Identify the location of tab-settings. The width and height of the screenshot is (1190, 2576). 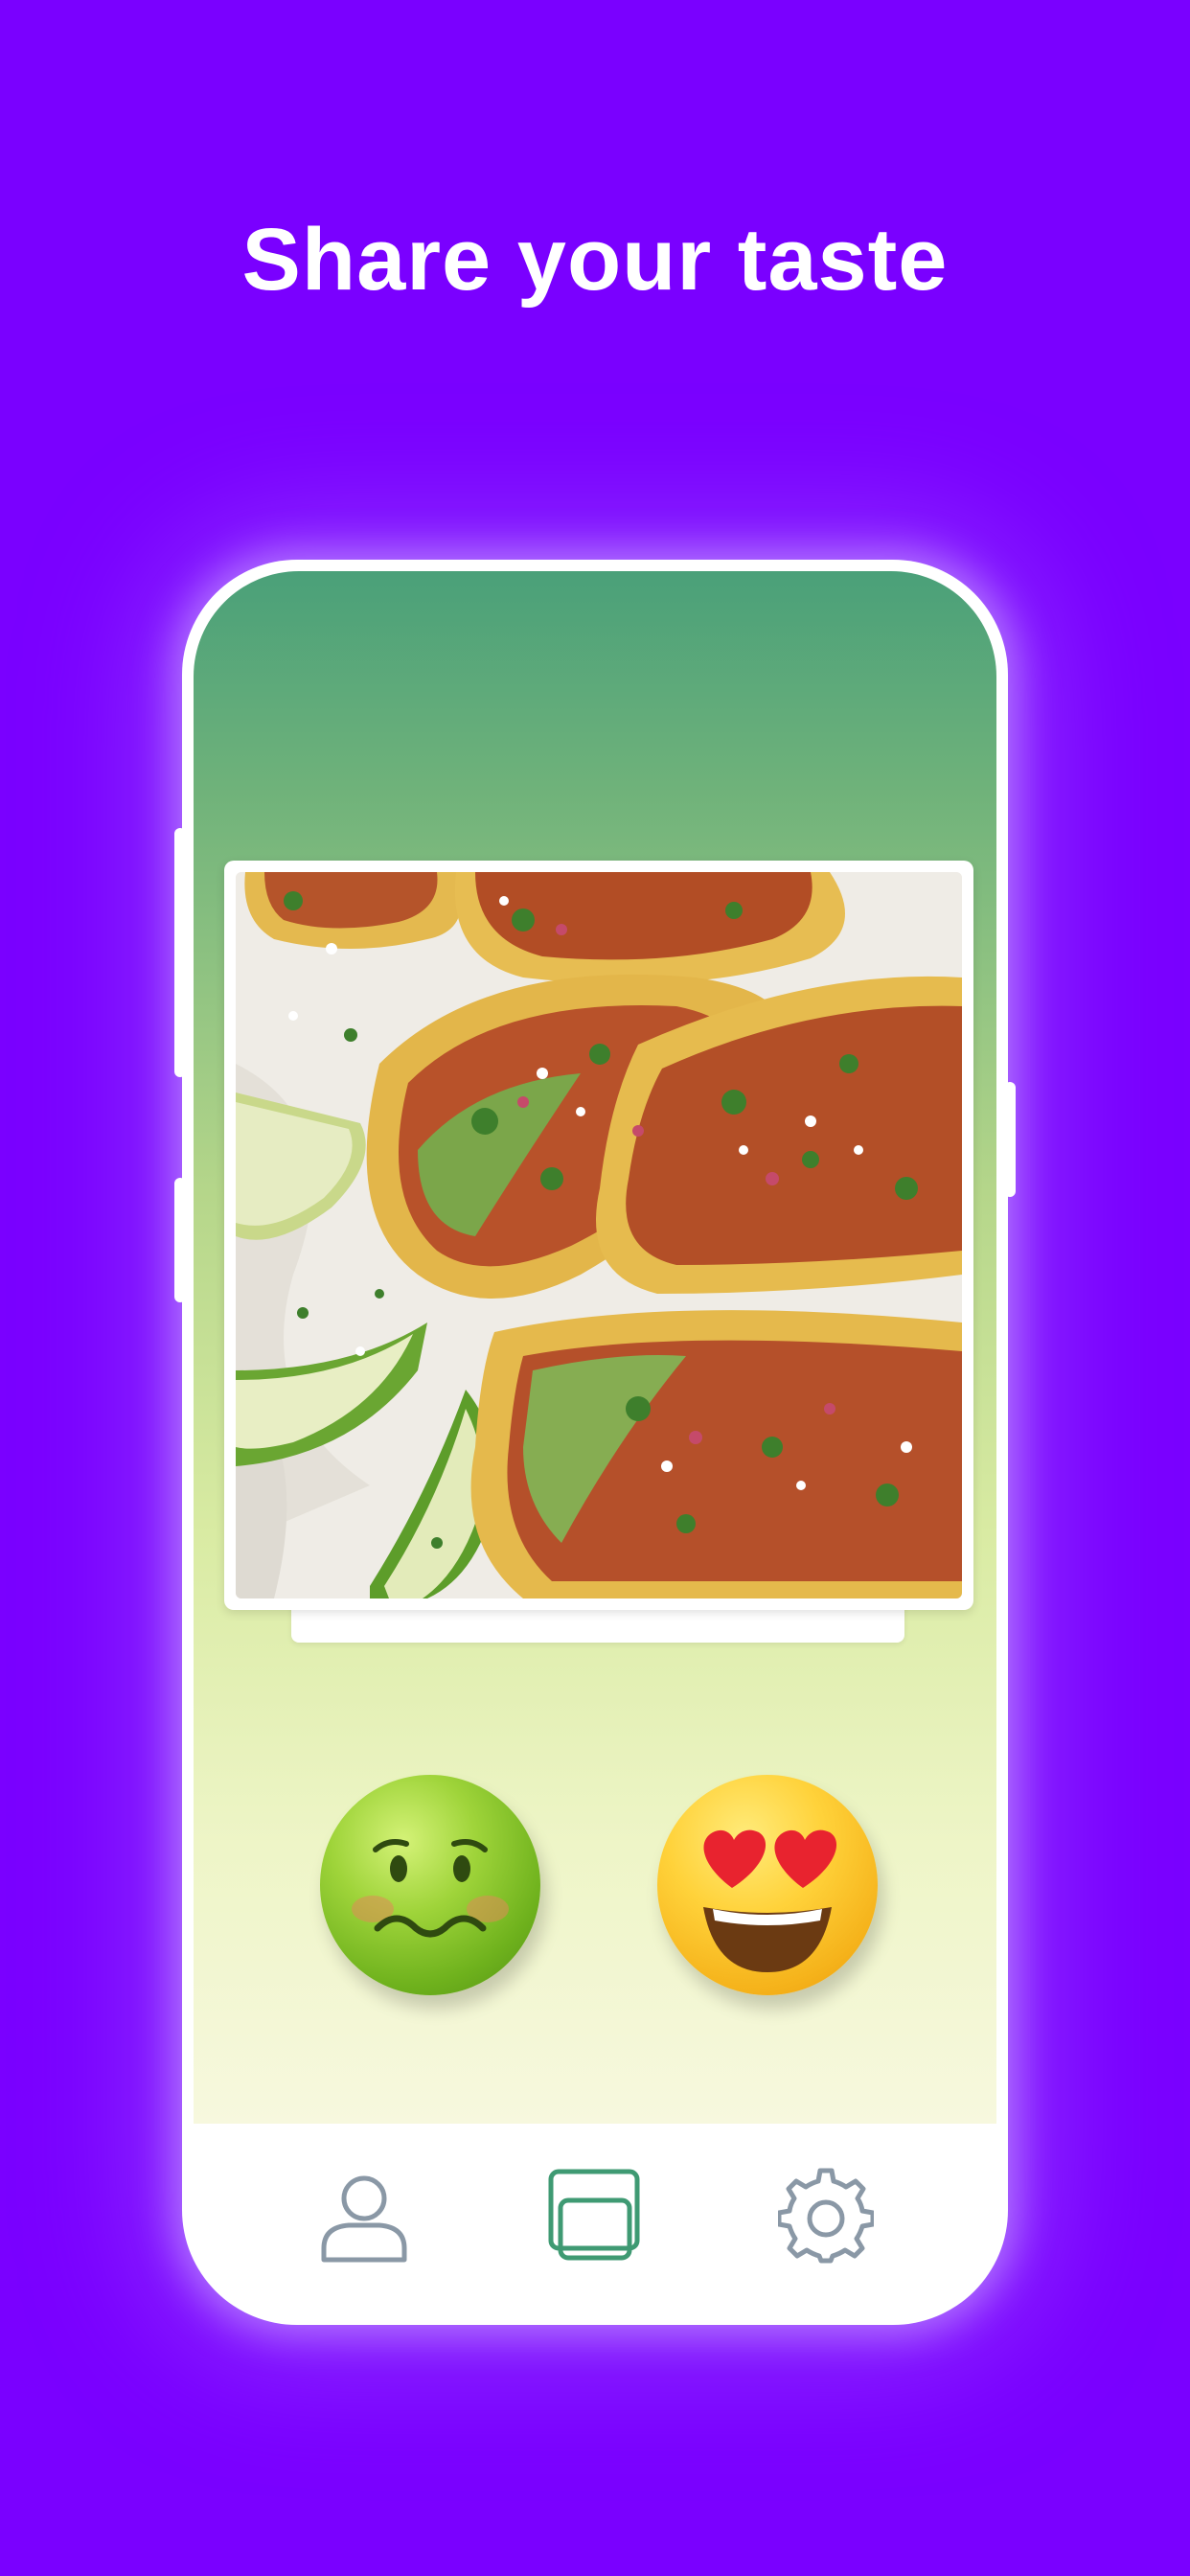
(826, 2216).